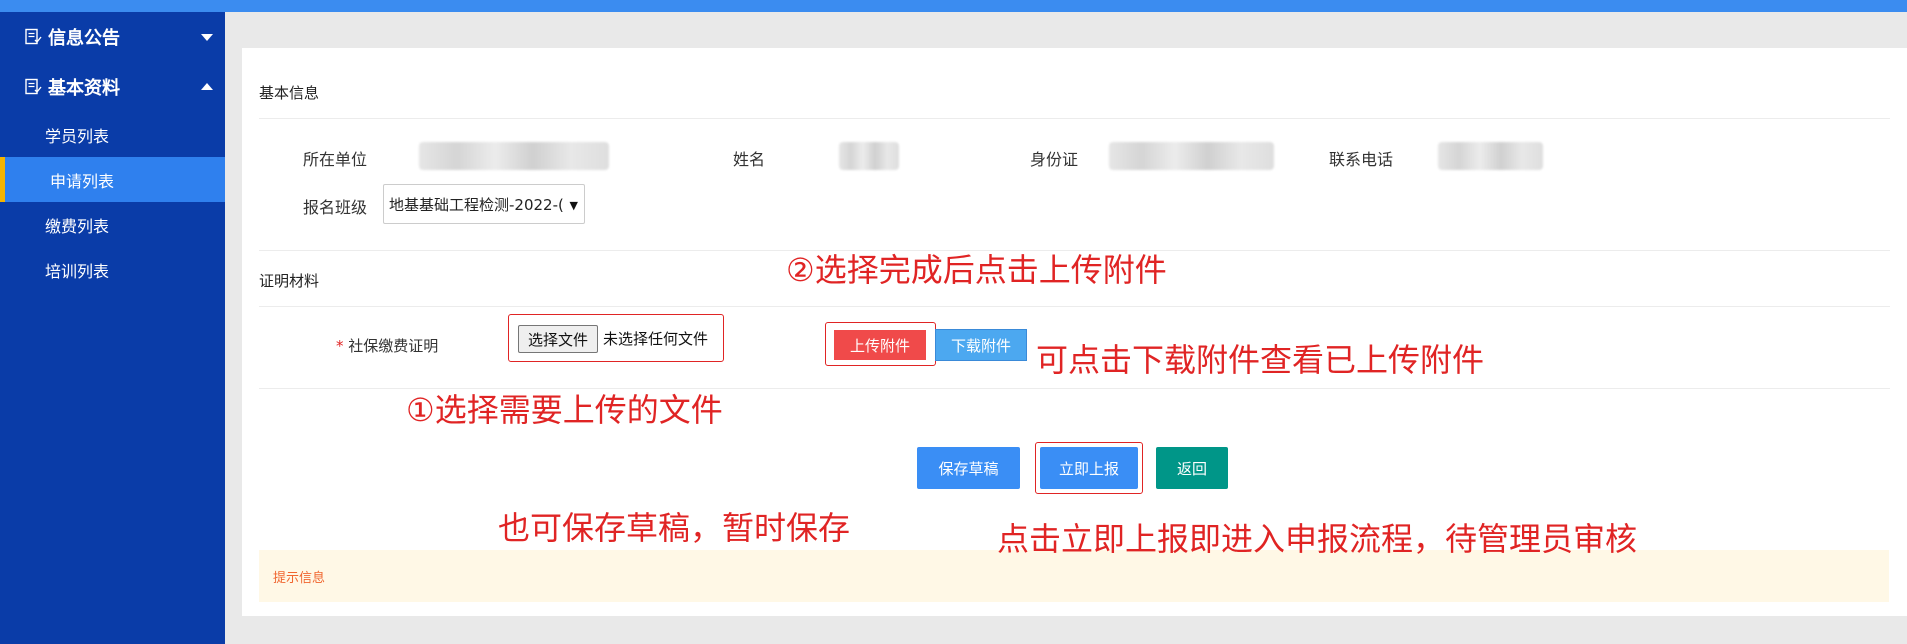 The image size is (1907, 644). I want to click on hint-text: 提示信息, so click(299, 578).